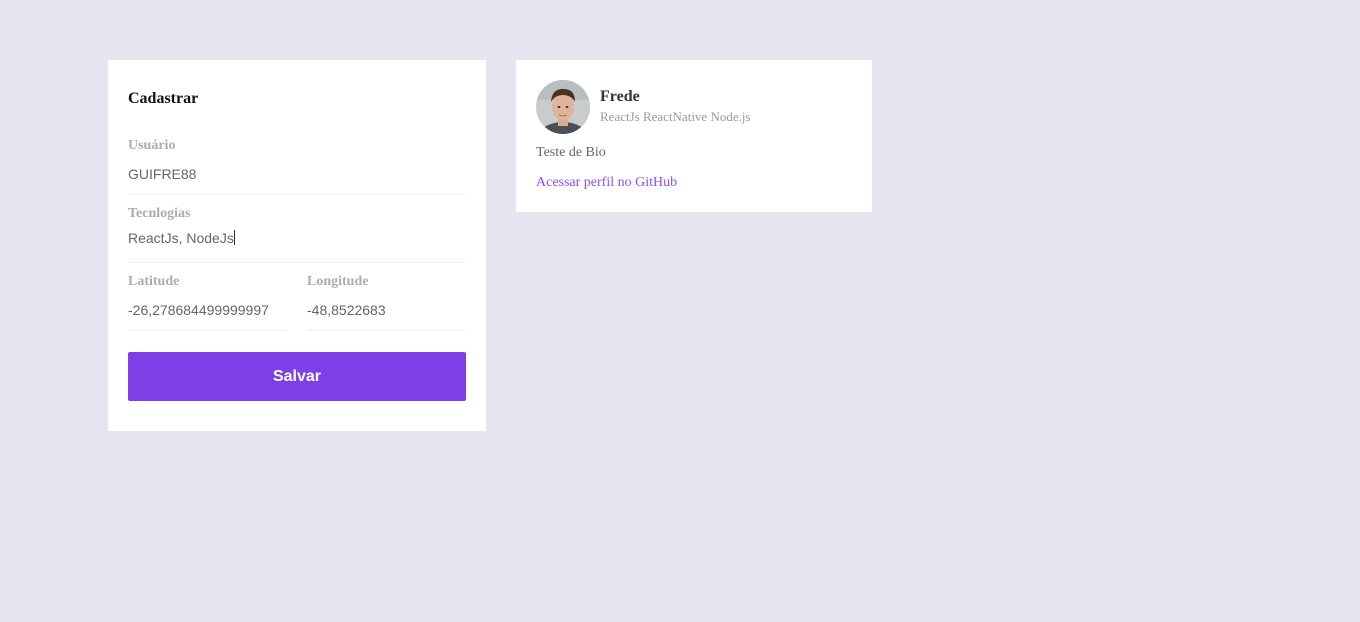 The width and height of the screenshot is (1360, 622). What do you see at coordinates (154, 281) in the screenshot?
I see `latitude-label: Latitude` at bounding box center [154, 281].